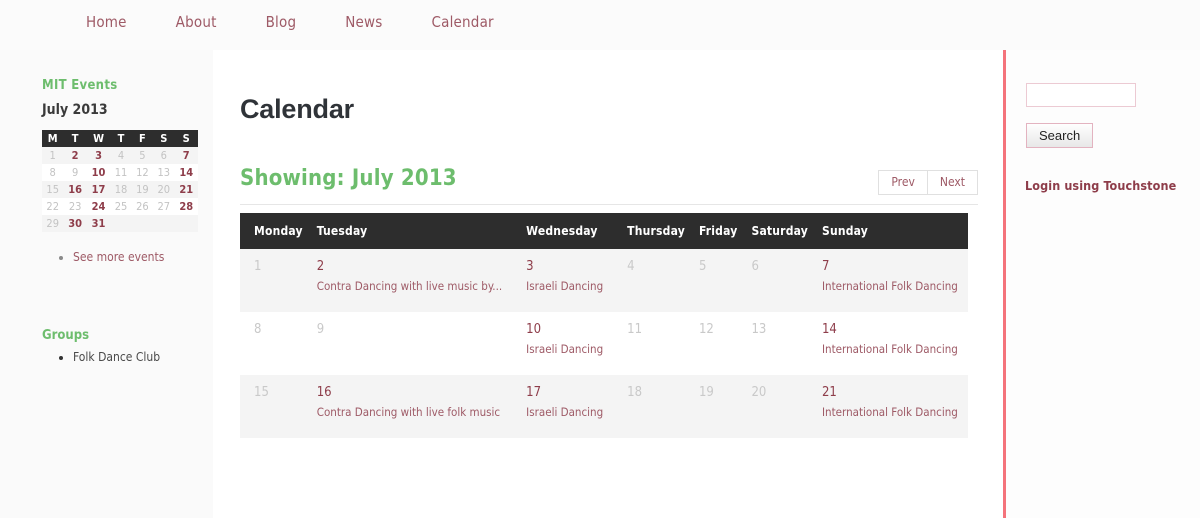 This screenshot has width=1200, height=518. What do you see at coordinates (711, 280) in the screenshot?
I see `calendar-day-cell: 5` at bounding box center [711, 280].